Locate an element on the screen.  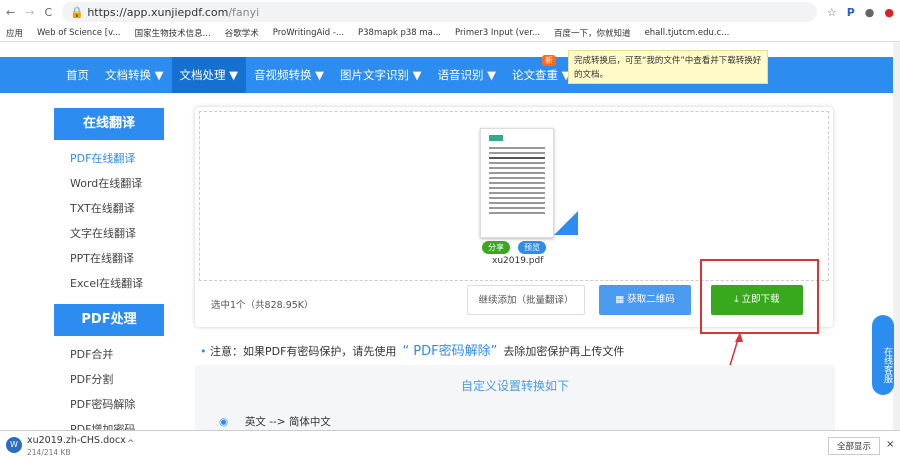
nav-ocr: 图片文字识别 ▼ is located at coordinates (381, 75).